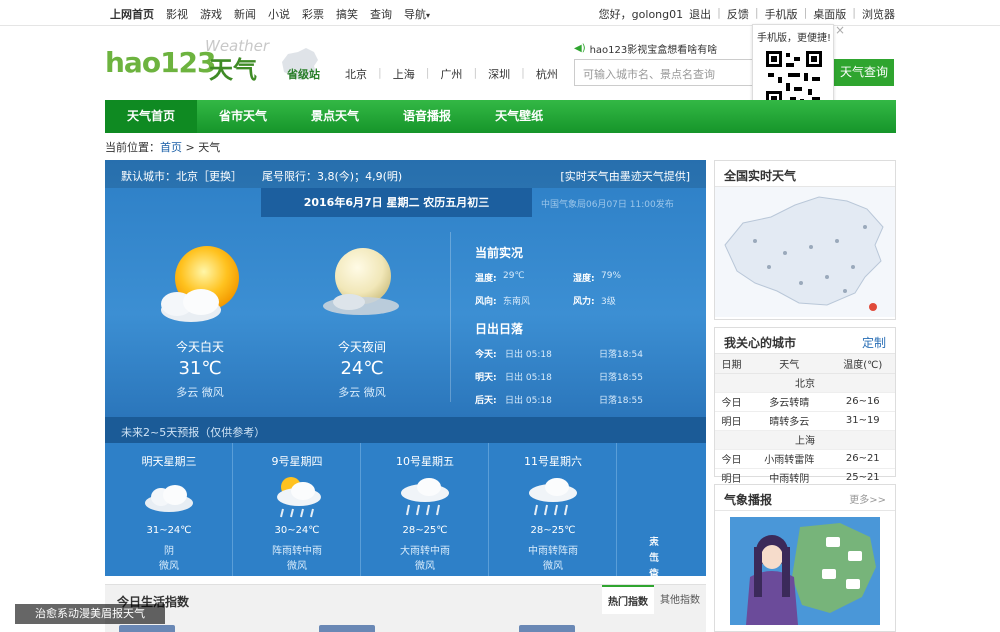 This screenshot has width=1000, height=632. Describe the element at coordinates (580, 48) in the screenshot. I see `speaker-icon: ◀)` at that location.